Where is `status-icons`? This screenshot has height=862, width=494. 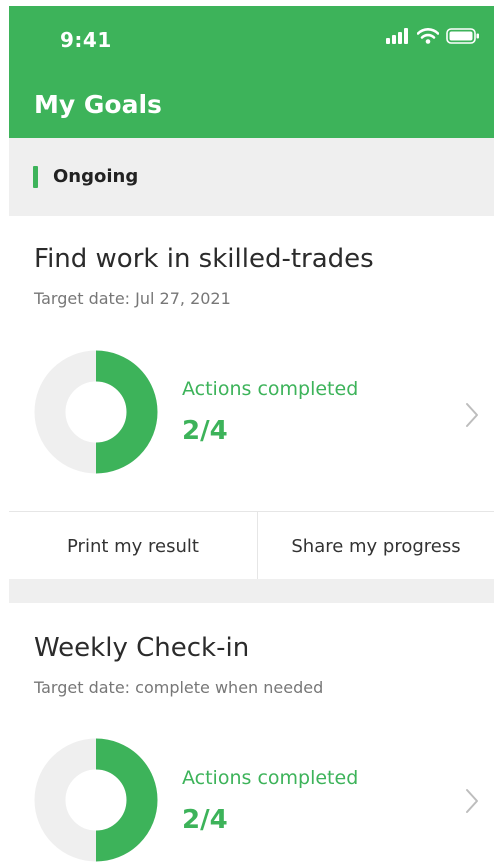 status-icons is located at coordinates (433, 36).